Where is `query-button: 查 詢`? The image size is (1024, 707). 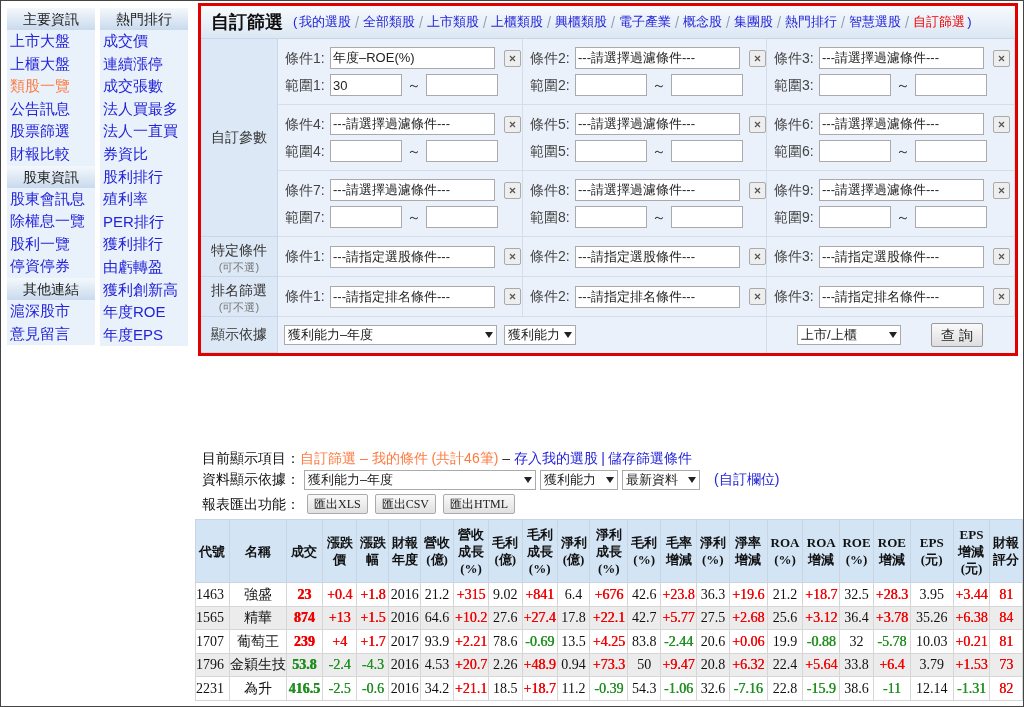
query-button: 查 詢 is located at coordinates (957, 335).